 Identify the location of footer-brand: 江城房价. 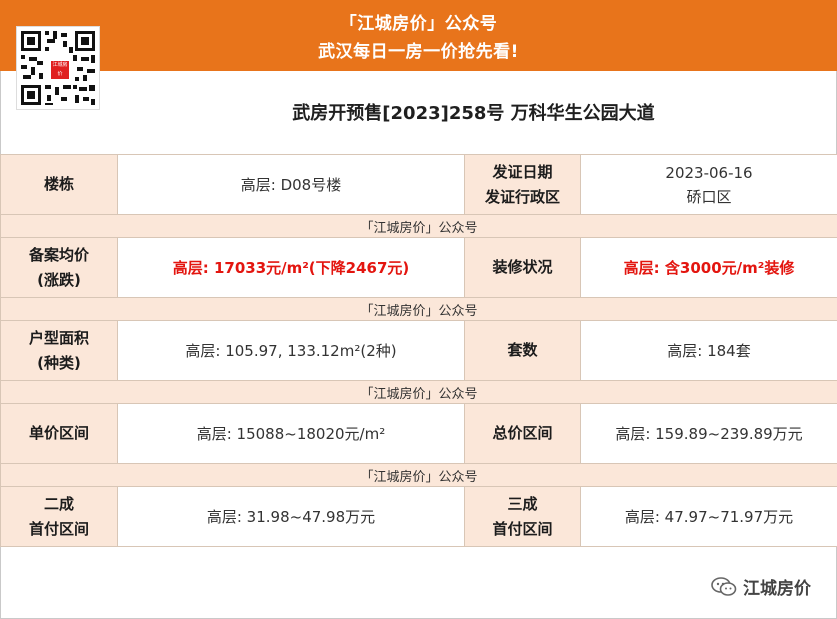
(761, 586).